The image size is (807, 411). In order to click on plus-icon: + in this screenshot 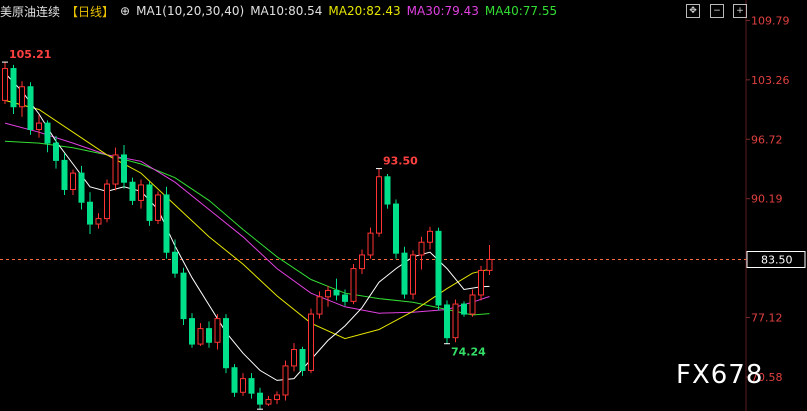, I will do `click(740, 11)`.